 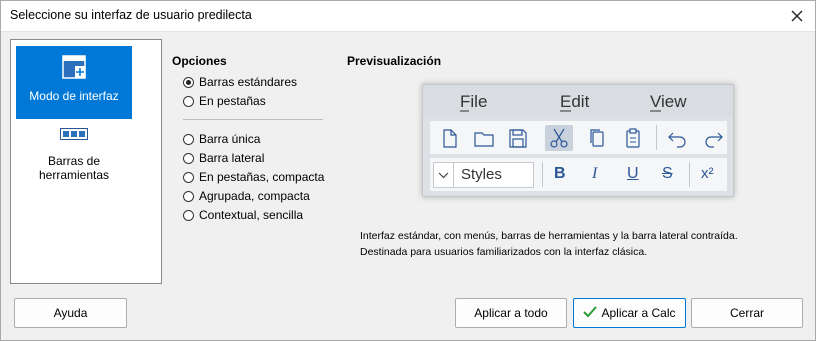 I want to click on radio-label: En pestañas, compacta, so click(x=262, y=177).